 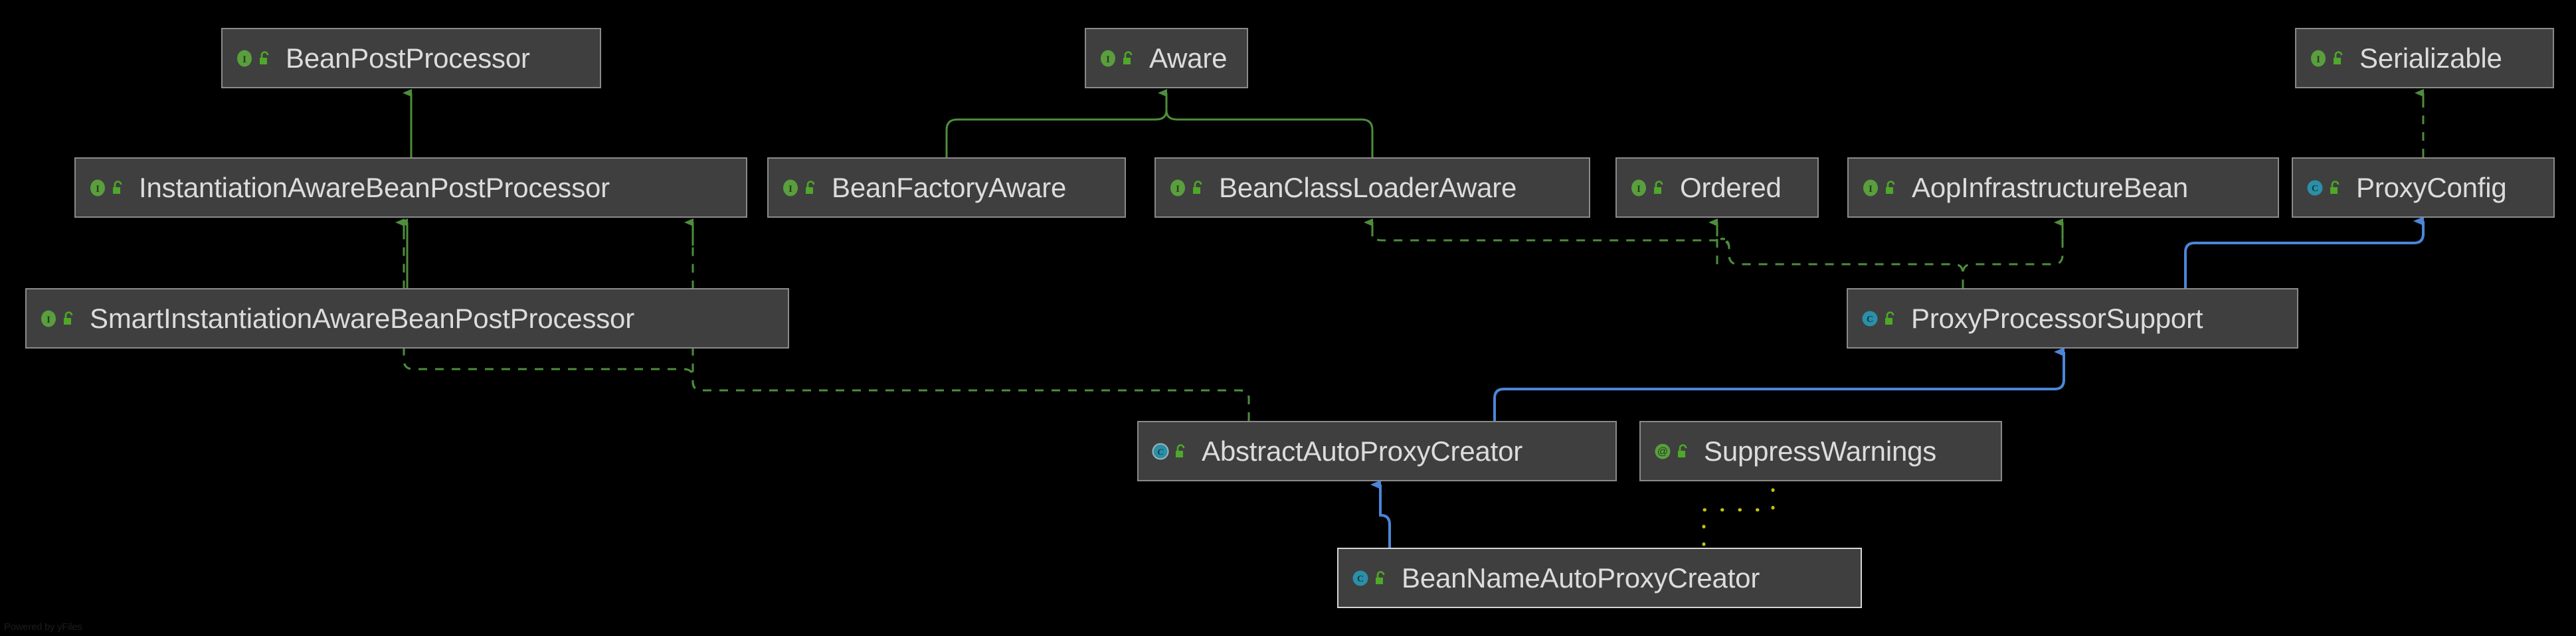 I want to click on uml-node-label: AopInfrastructureBean, so click(x=2050, y=187).